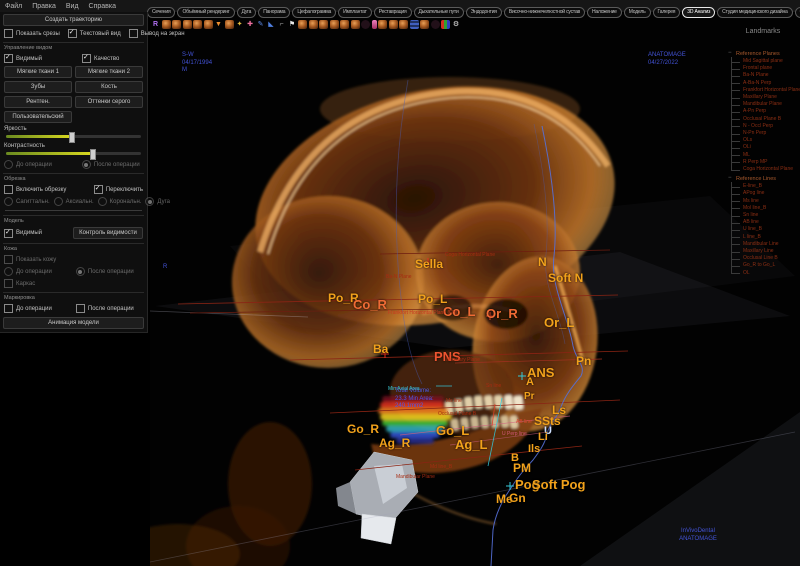 This screenshot has width=800, height=566. I want to click on tree-item: A-Ba-N Perp, so click(765, 83).